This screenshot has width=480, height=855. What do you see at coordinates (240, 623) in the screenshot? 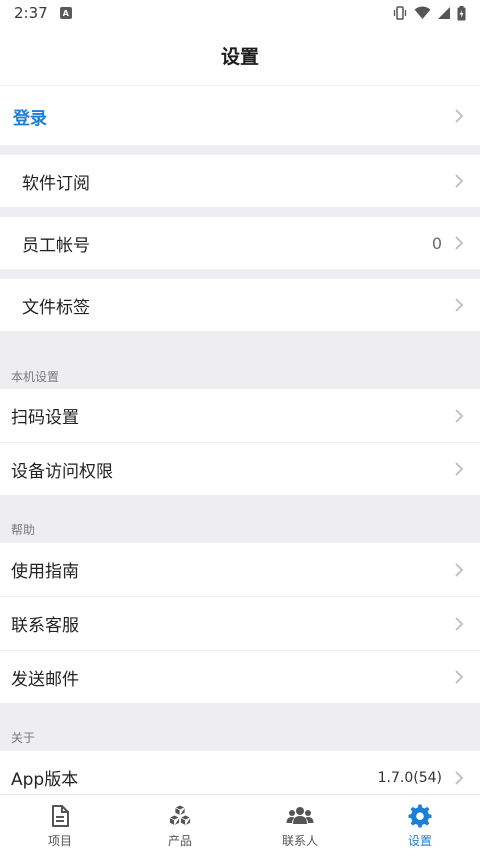
I see `contact-support-row: 联系客服` at bounding box center [240, 623].